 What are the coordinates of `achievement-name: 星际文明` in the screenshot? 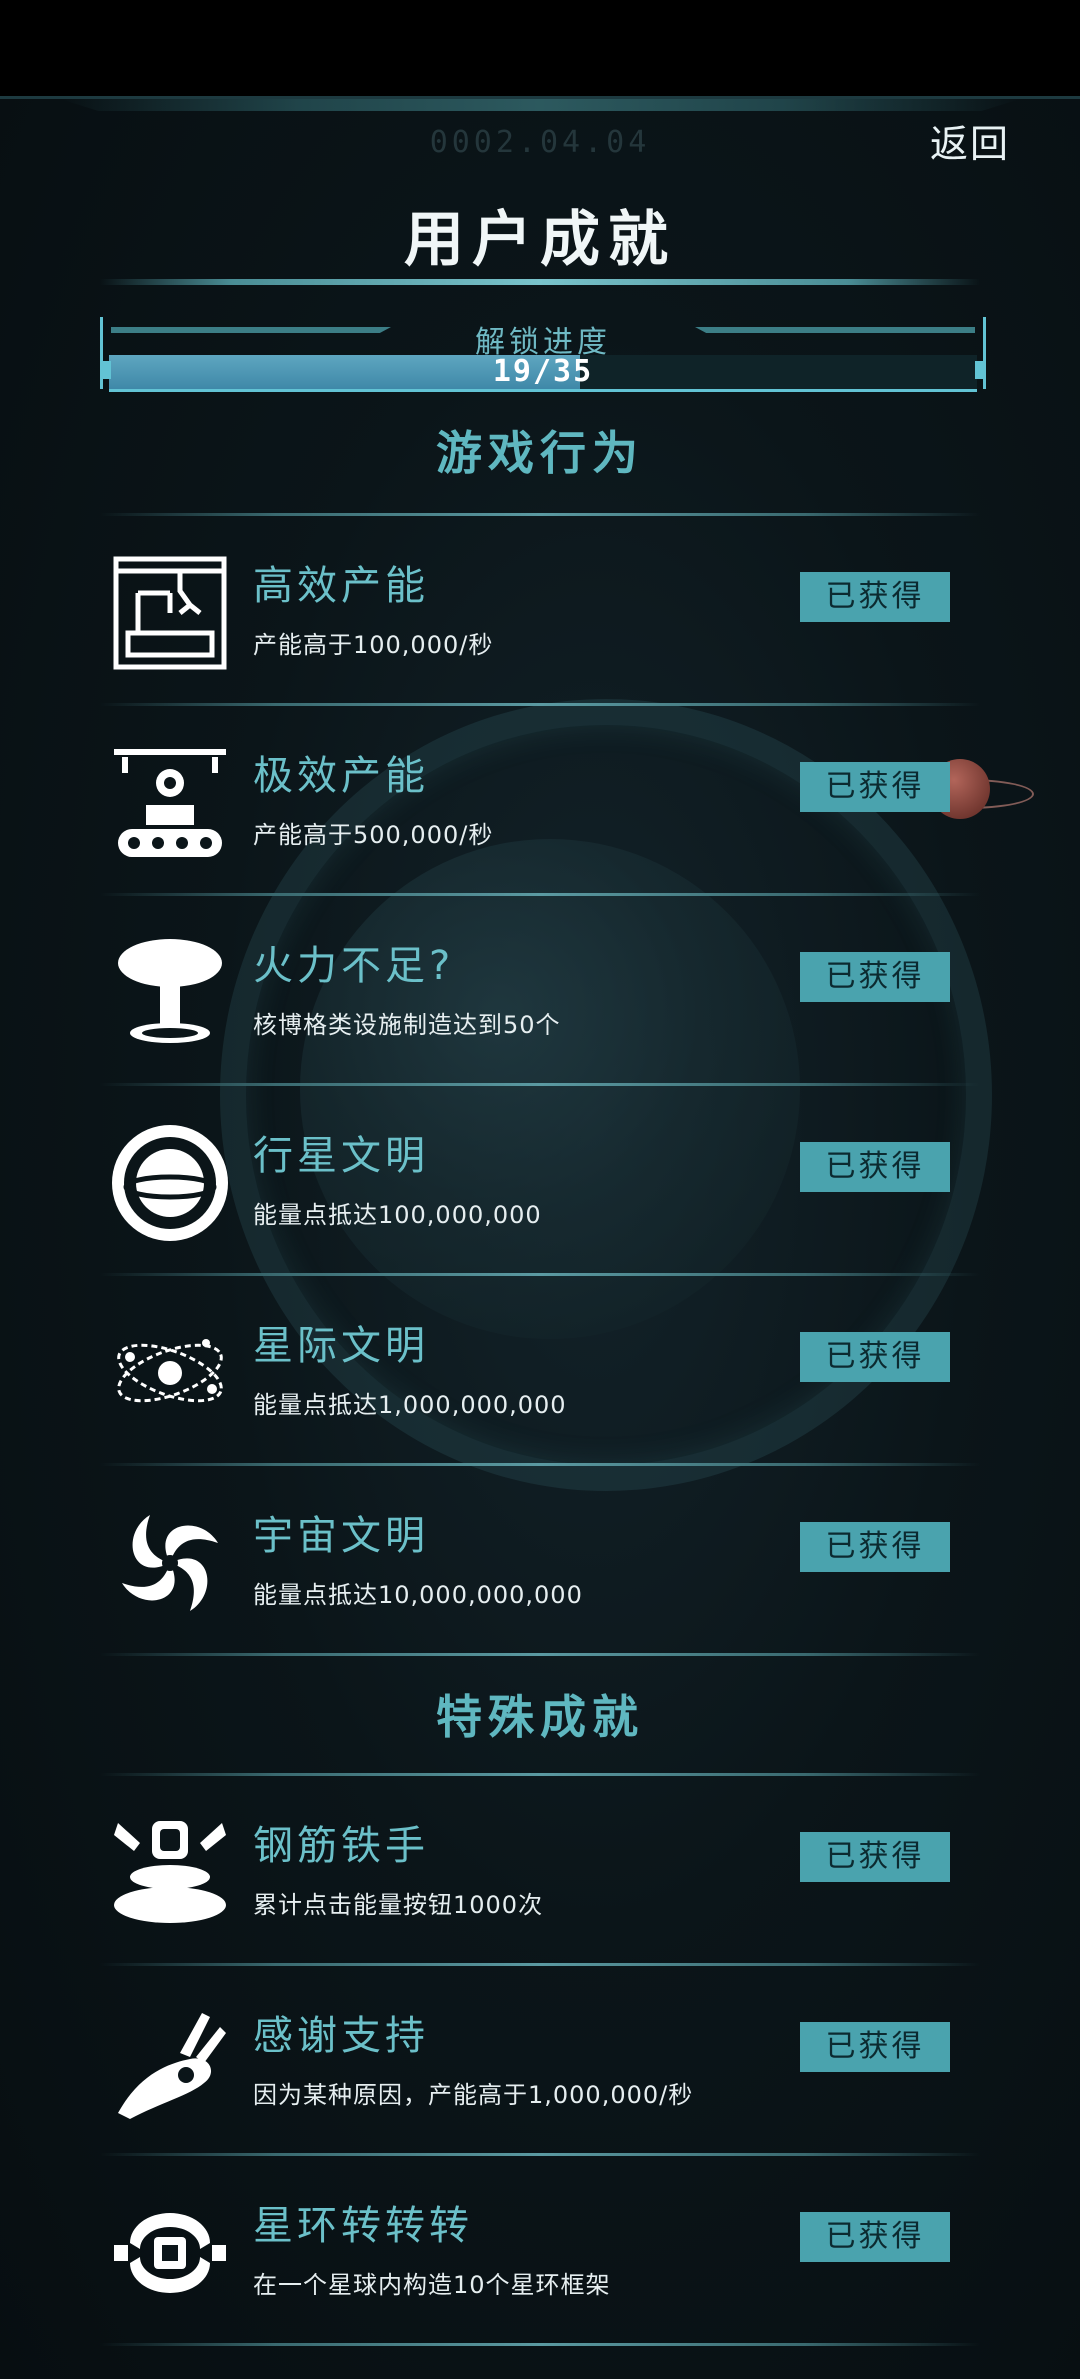 It's located at (341, 1346).